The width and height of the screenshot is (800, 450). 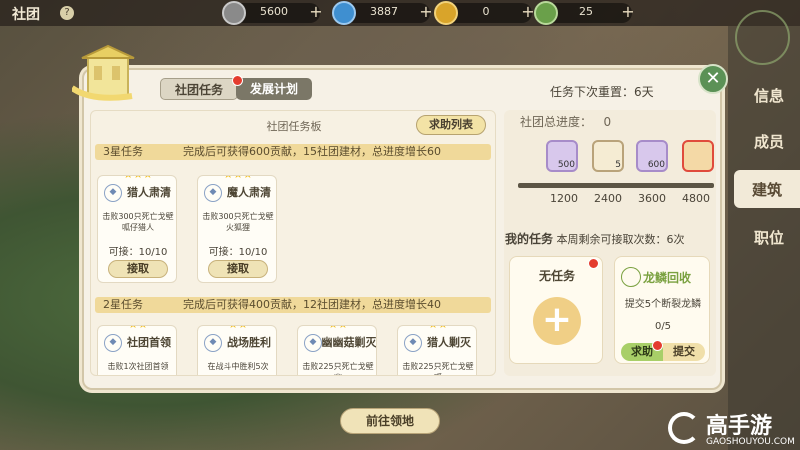 I want to click on task-card: ★★★ ◆ 猎人肃清 击败300只死亡戈壁呱仔猎人 可接：10/10 接取, so click(x=137, y=229).